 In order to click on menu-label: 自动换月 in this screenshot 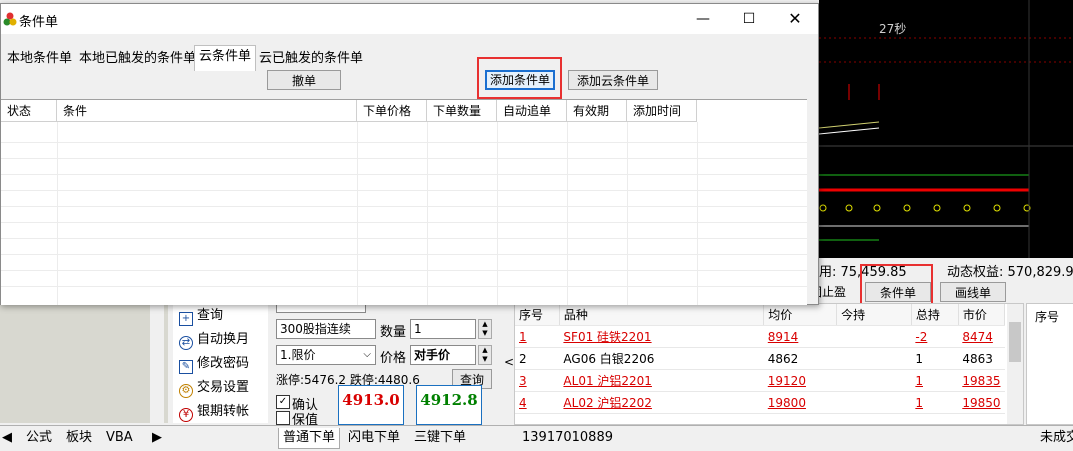, I will do `click(223, 339)`.